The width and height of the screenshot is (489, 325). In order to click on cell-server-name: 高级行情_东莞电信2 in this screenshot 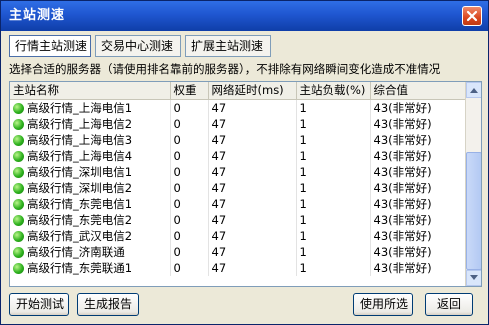, I will do `click(90, 219)`.